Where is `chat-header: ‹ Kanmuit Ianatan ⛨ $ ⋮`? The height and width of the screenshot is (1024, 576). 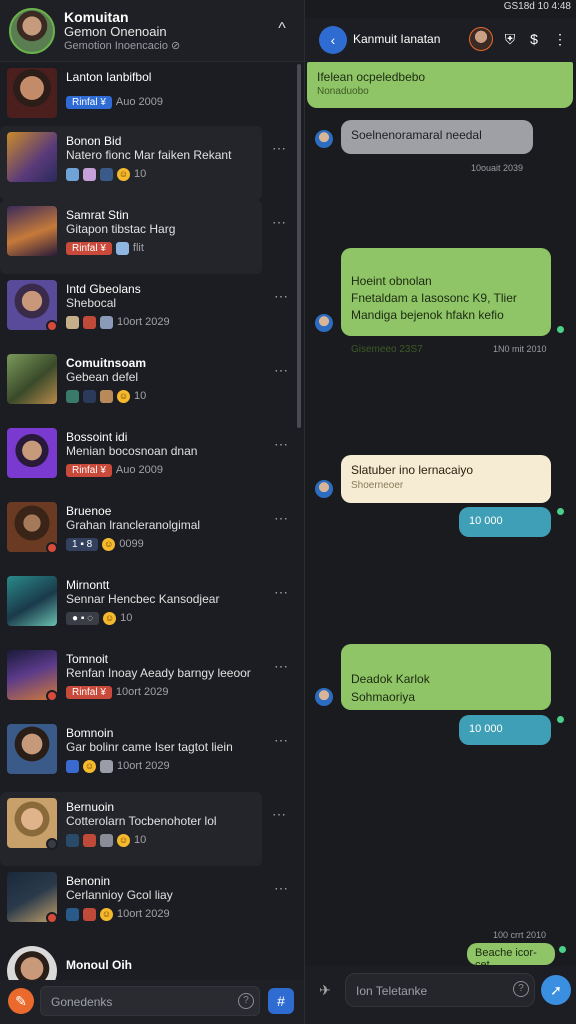 chat-header: ‹ Kanmuit Ianatan ⛨ $ ⋮ is located at coordinates (440, 40).